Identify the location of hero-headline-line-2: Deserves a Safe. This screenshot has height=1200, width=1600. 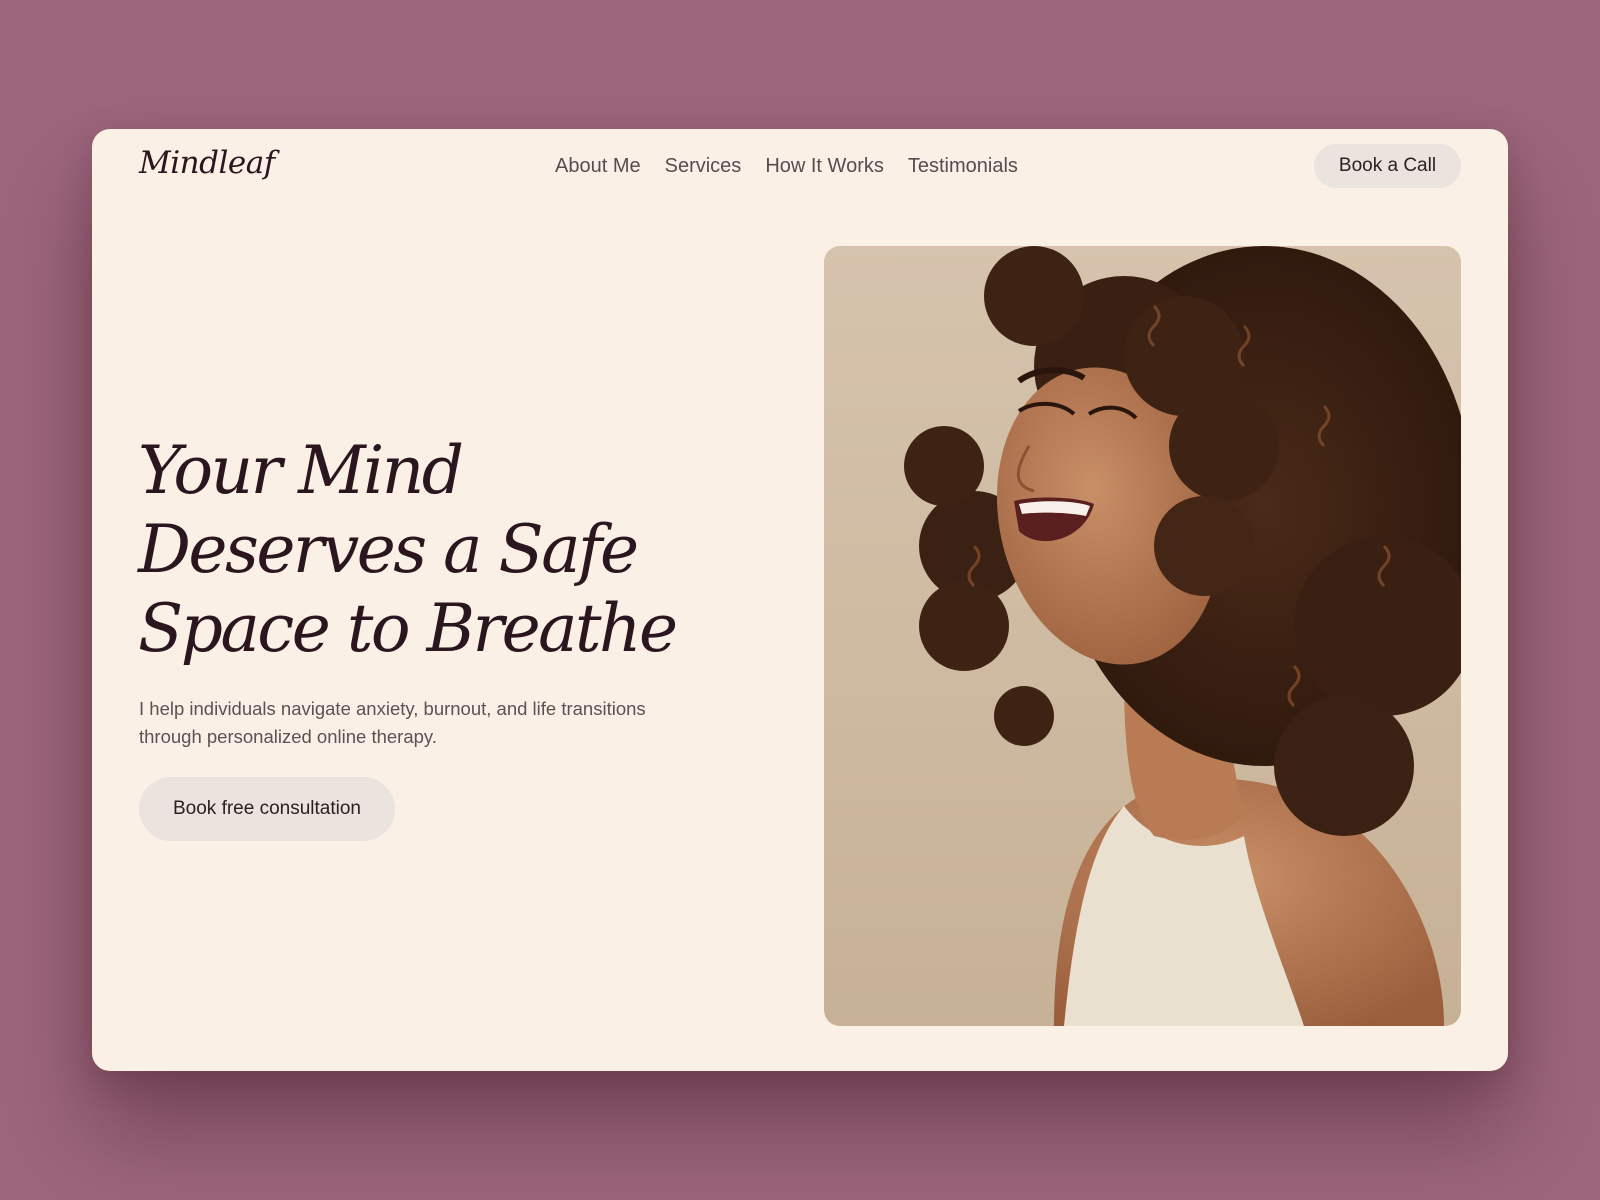
(388, 549).